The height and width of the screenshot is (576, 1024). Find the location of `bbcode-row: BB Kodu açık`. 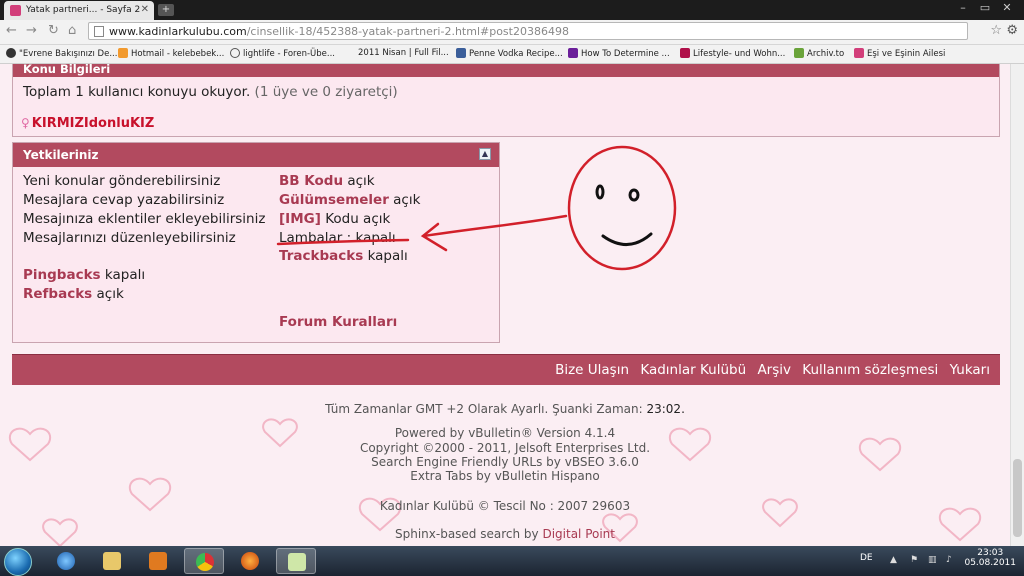

bbcode-row: BB Kodu açık is located at coordinates (327, 181).